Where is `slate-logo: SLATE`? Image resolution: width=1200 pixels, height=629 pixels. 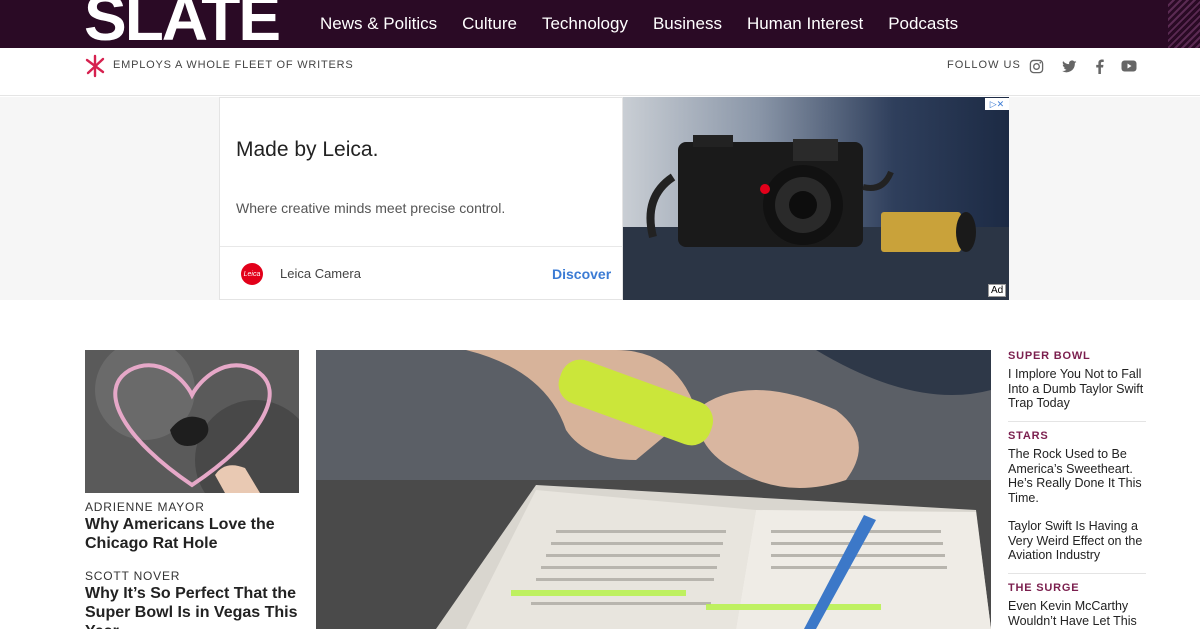 slate-logo: SLATE is located at coordinates (182, 24).